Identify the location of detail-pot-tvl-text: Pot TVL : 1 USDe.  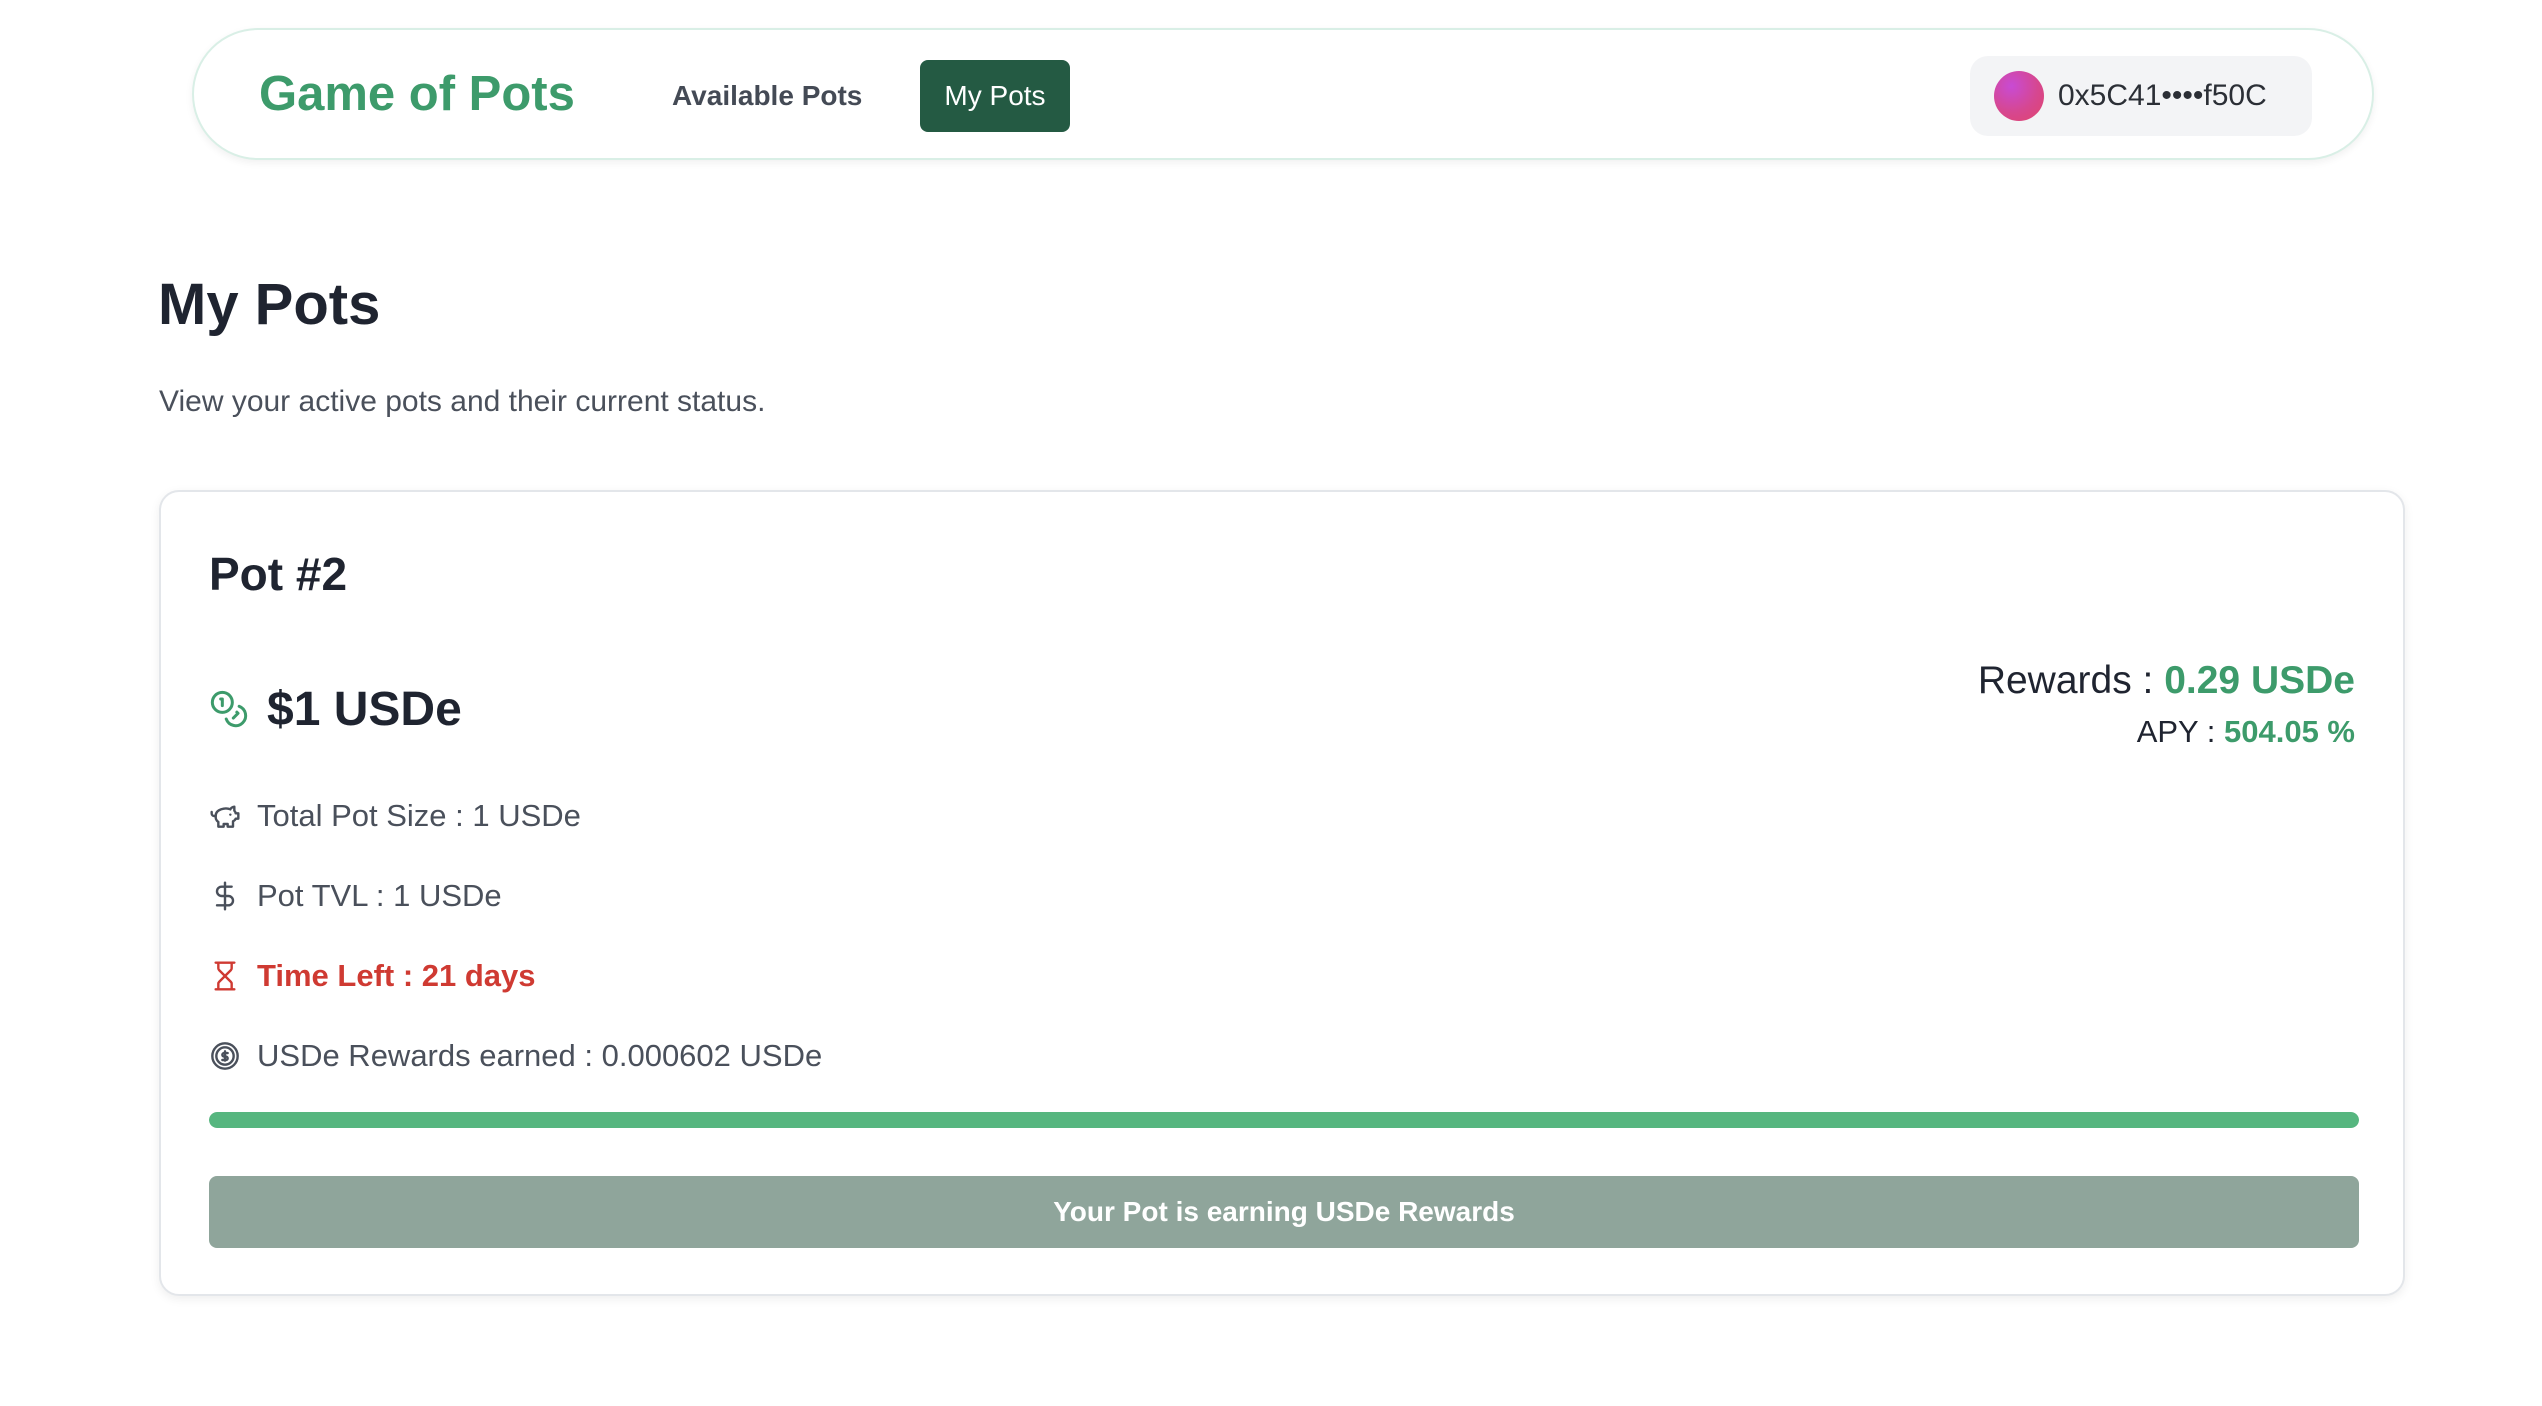
(379, 895).